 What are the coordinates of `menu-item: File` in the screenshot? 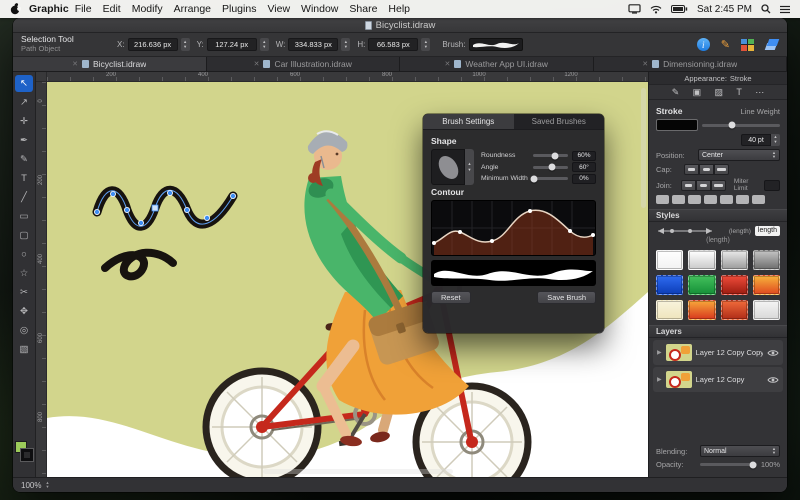 It's located at (83, 9).